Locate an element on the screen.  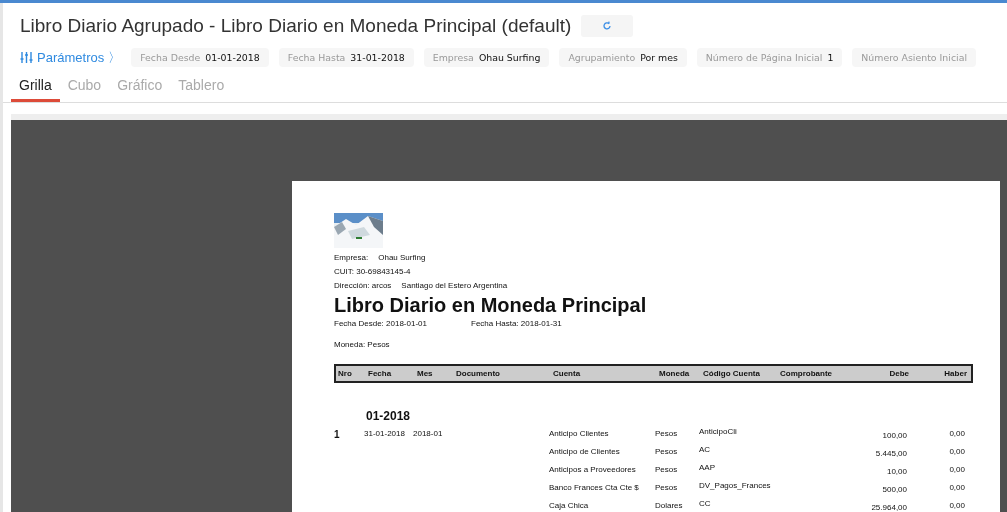
table-cell-text: 1 is located at coordinates (337, 434).